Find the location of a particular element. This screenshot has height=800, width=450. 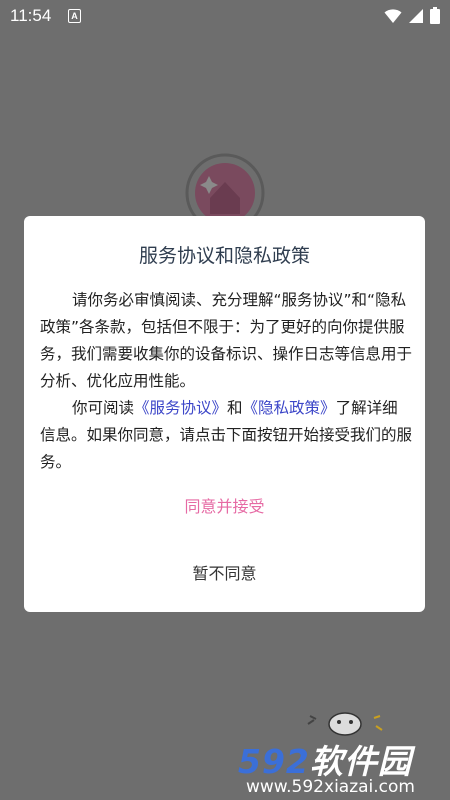

watermark-number: 592 is located at coordinates (274, 761).